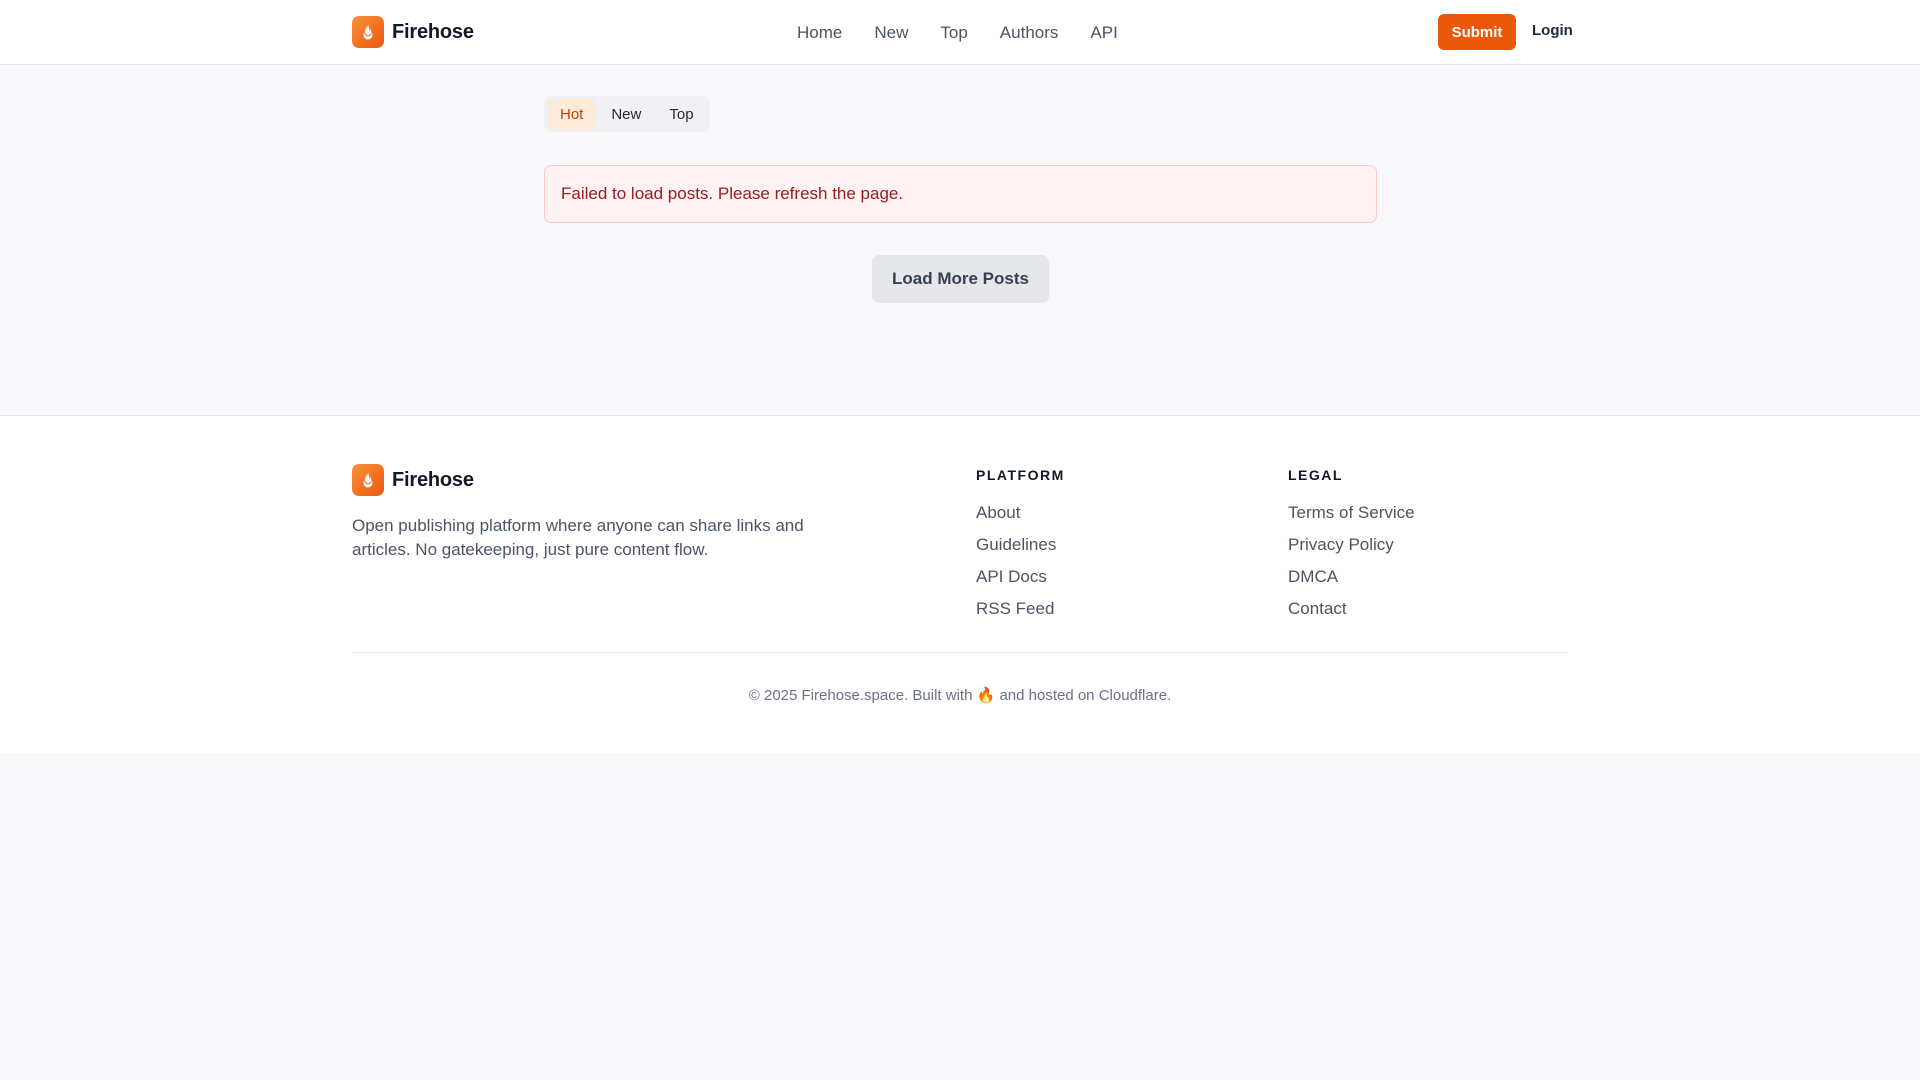  I want to click on footer-link-terms: Terms of Service, so click(1351, 513).